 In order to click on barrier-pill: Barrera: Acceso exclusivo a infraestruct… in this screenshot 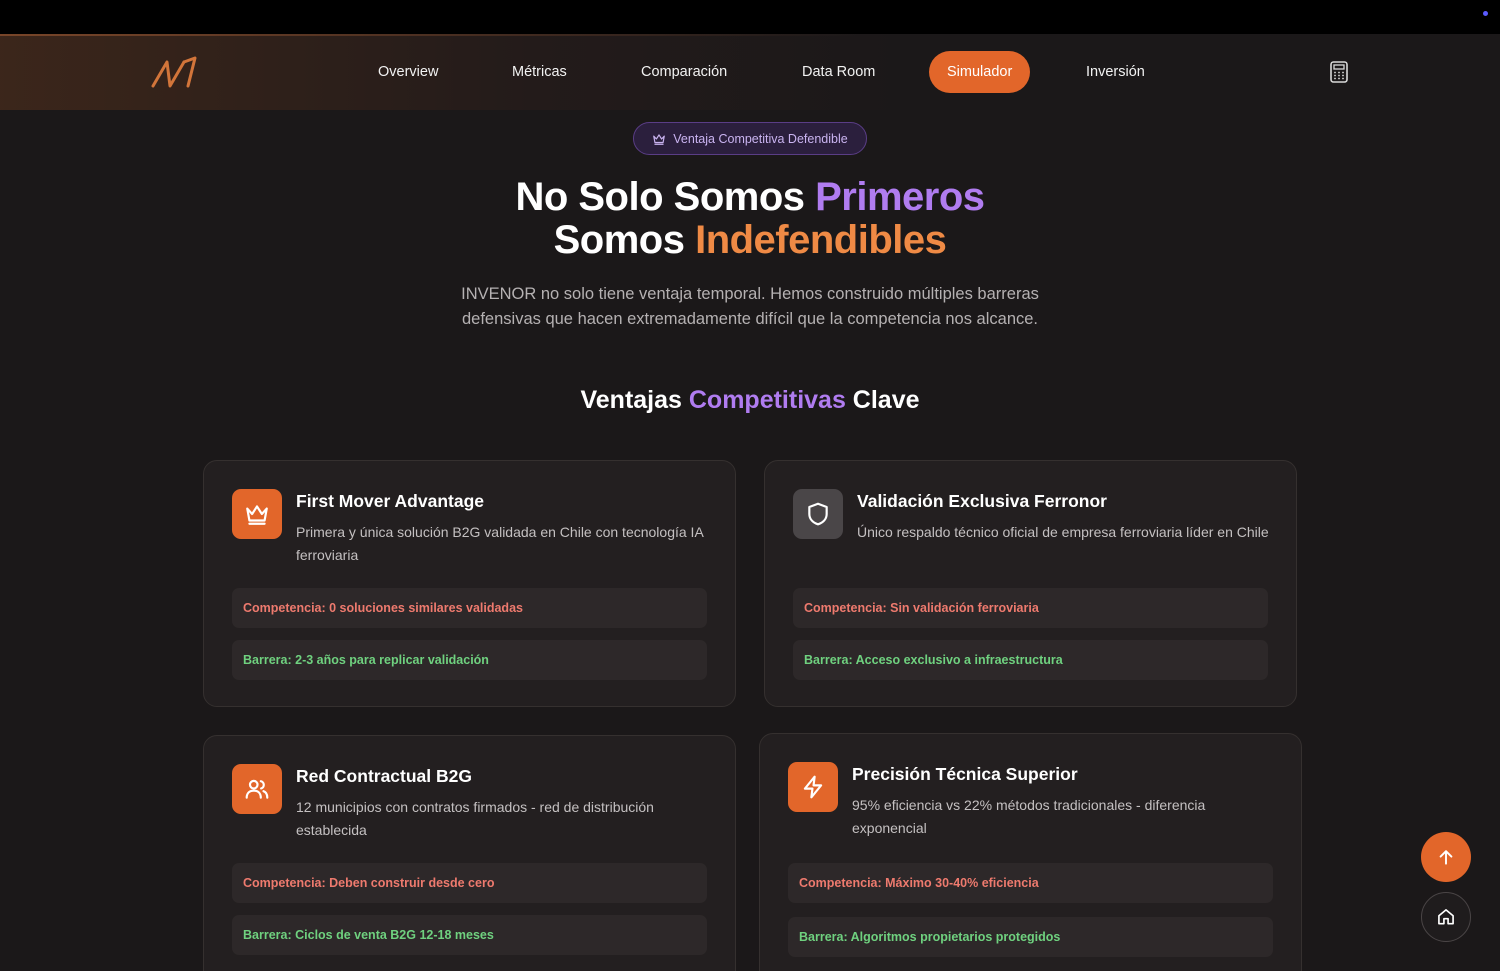, I will do `click(1030, 660)`.